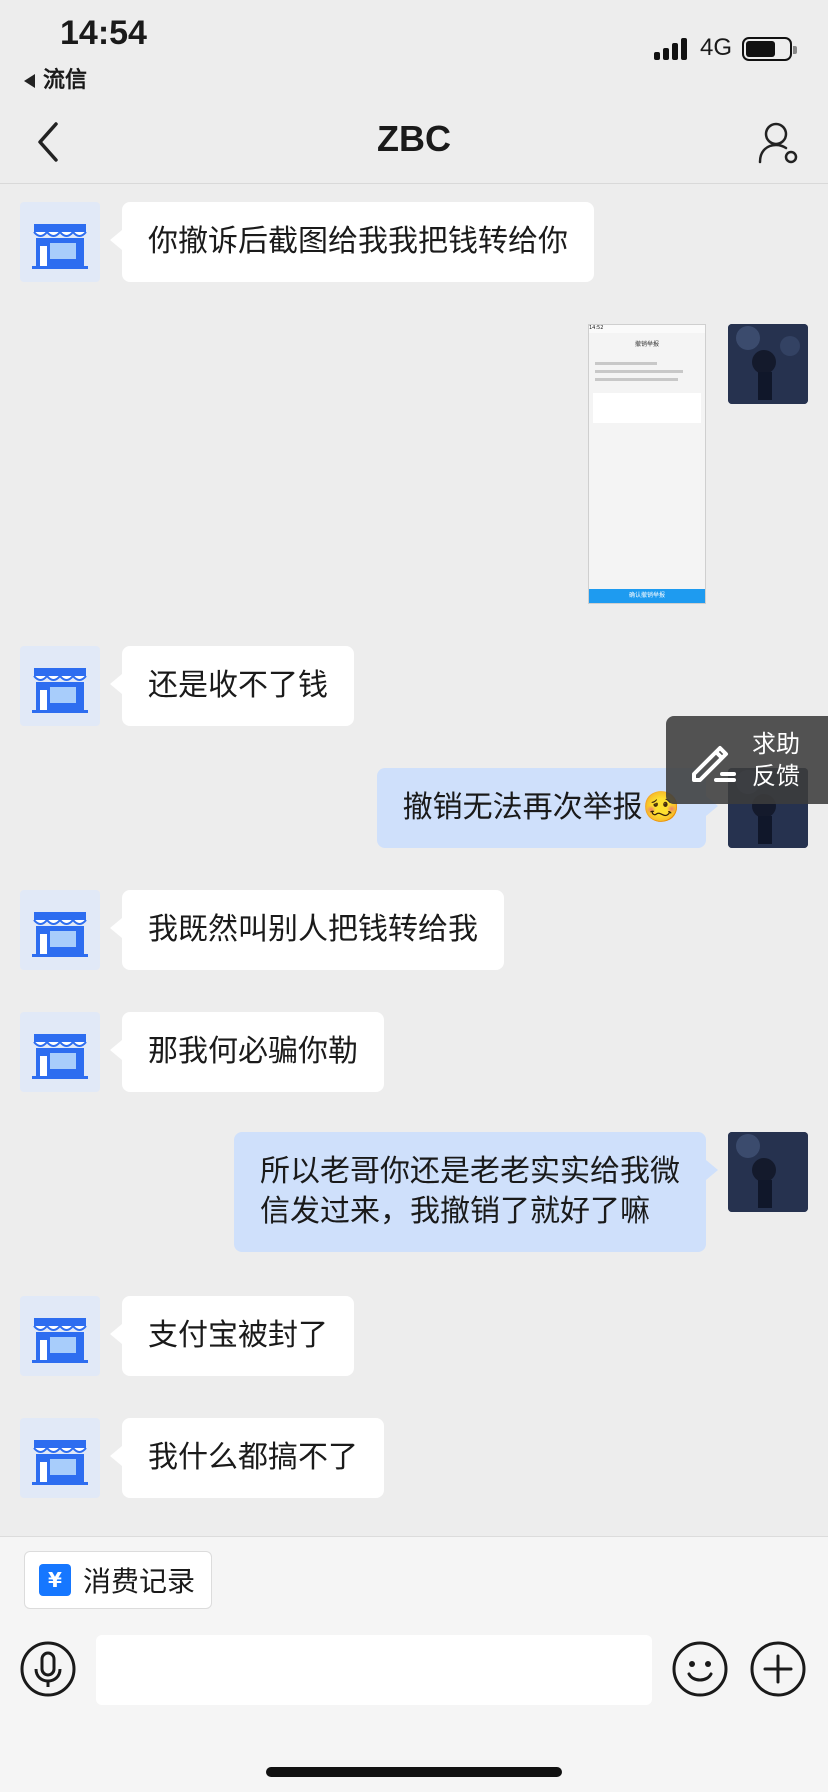 Image resolution: width=828 pixels, height=1792 pixels. Describe the element at coordinates (455, 1211) in the screenshot. I see `message-line: 信发过来，我撤销了就好了嘛` at that location.